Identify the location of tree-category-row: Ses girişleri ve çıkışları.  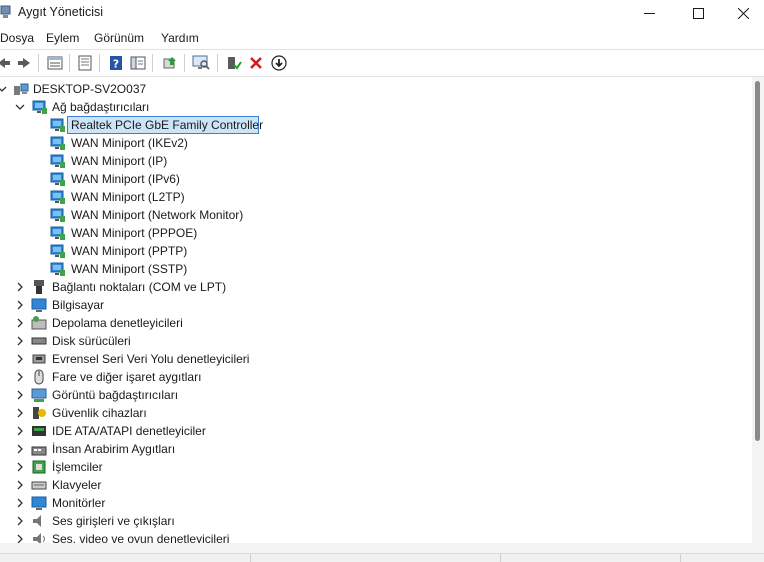
(376, 521).